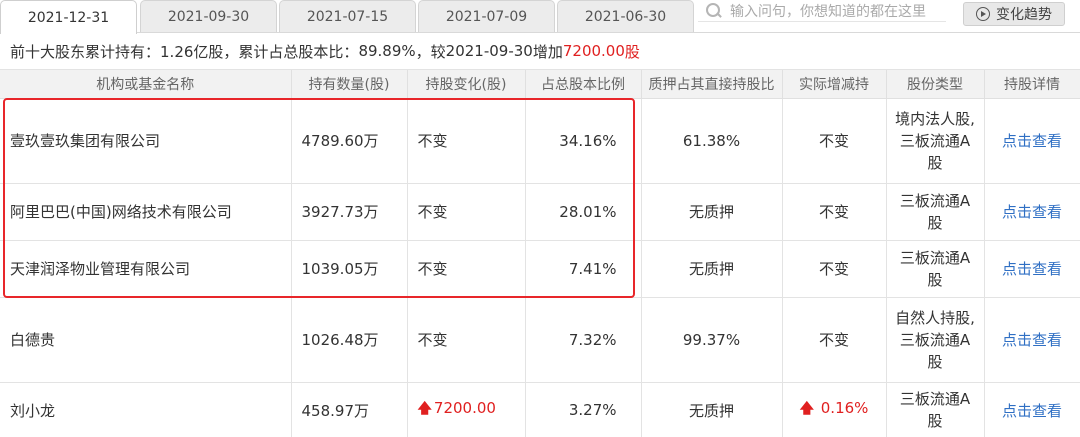 The height and width of the screenshot is (437, 1080). What do you see at coordinates (466, 409) in the screenshot?
I see `holding-change: 🡅 7200.00` at bounding box center [466, 409].